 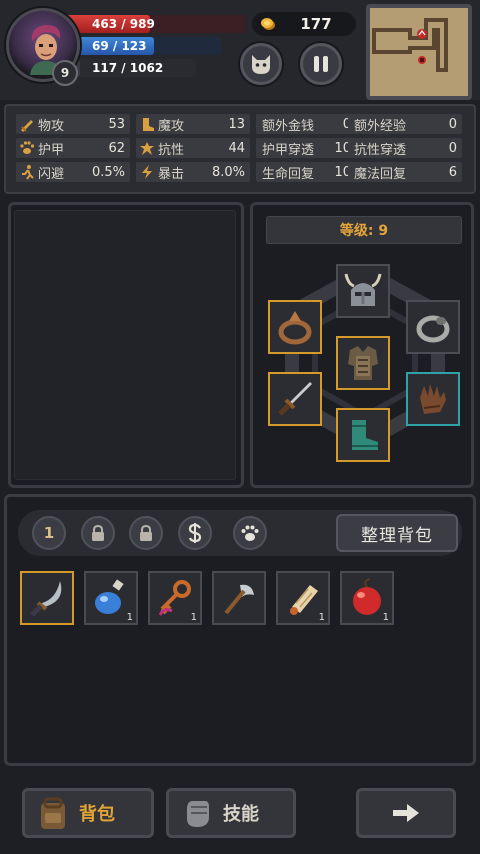 I want to click on dodge-icon, so click(x=27, y=172).